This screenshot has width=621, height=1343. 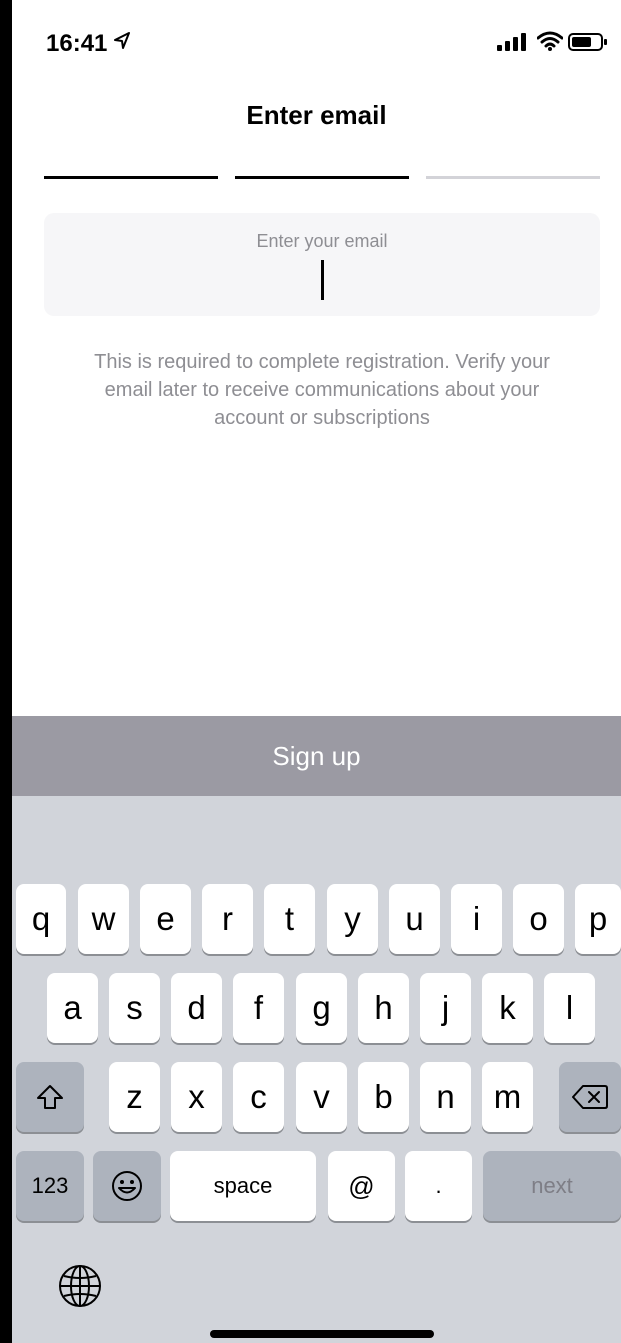 I want to click on key-a: a, so click(x=72, y=1008).